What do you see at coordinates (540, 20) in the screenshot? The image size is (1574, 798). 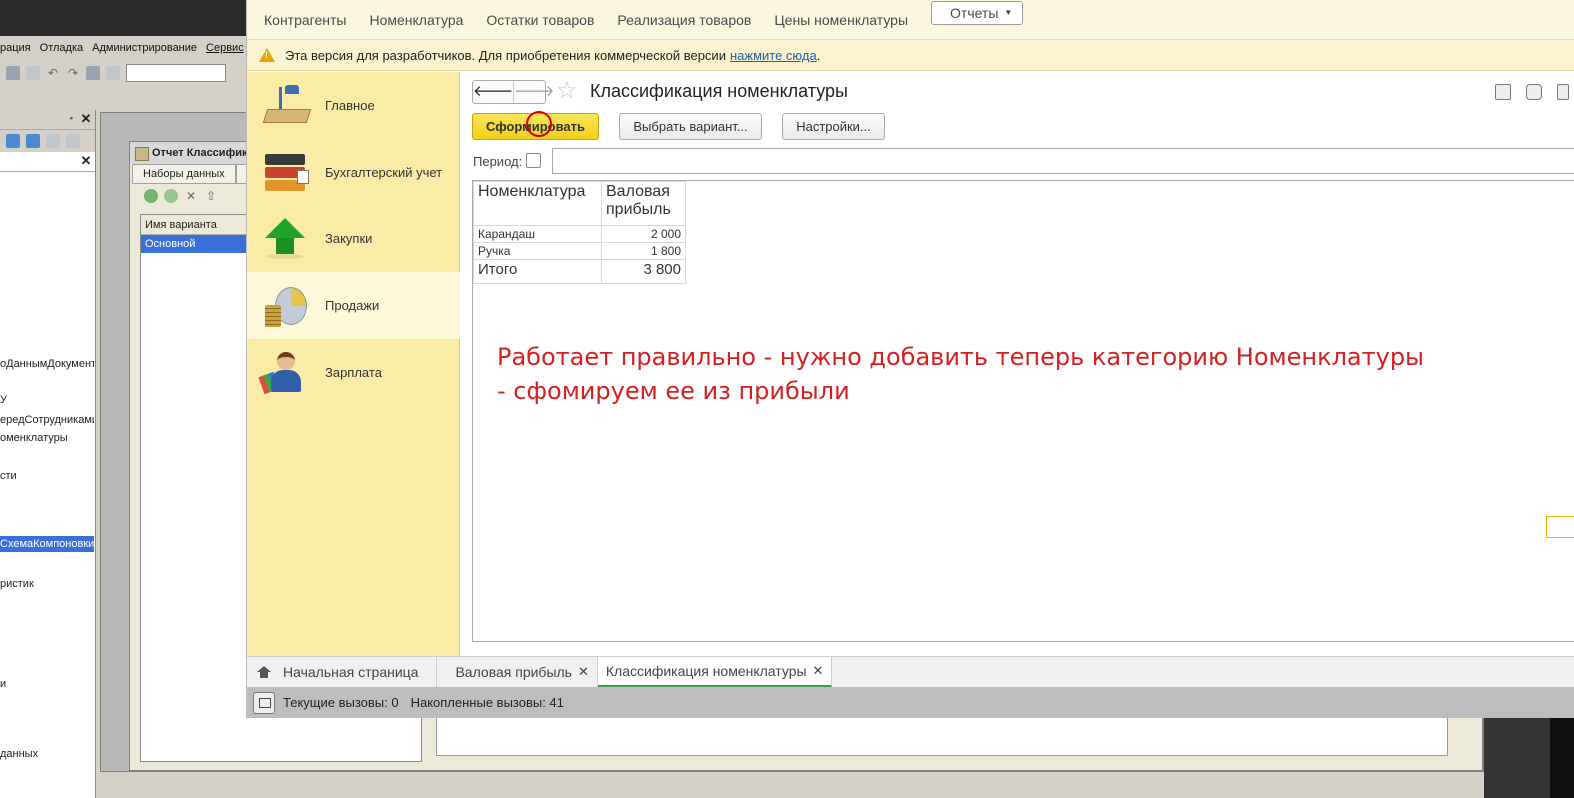 I see `nav-link-stock: Остатки товаров` at bounding box center [540, 20].